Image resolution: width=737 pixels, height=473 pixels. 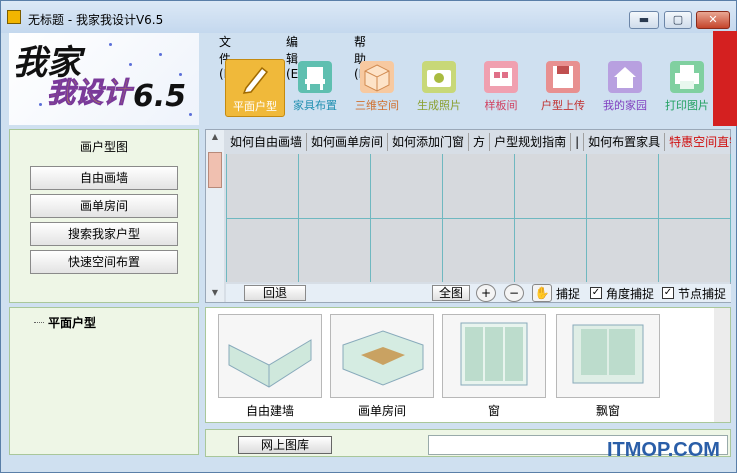 What do you see at coordinates (501, 105) in the screenshot?
I see `tool-label: 样板间` at bounding box center [501, 105].